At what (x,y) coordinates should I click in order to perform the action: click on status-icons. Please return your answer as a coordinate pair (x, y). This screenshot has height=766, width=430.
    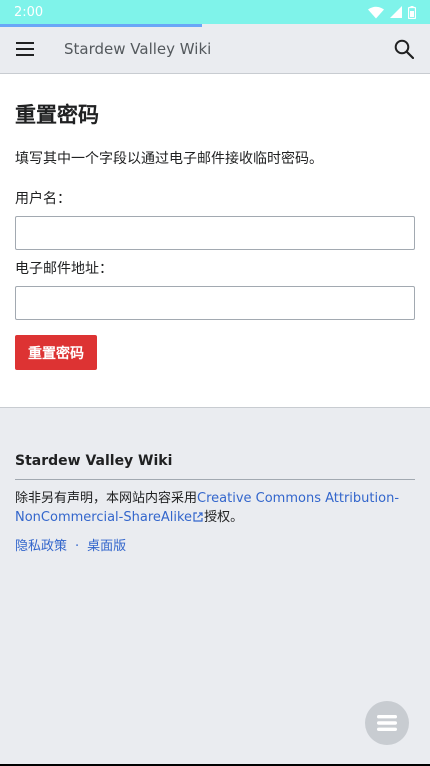
    Looking at the image, I should click on (392, 12).